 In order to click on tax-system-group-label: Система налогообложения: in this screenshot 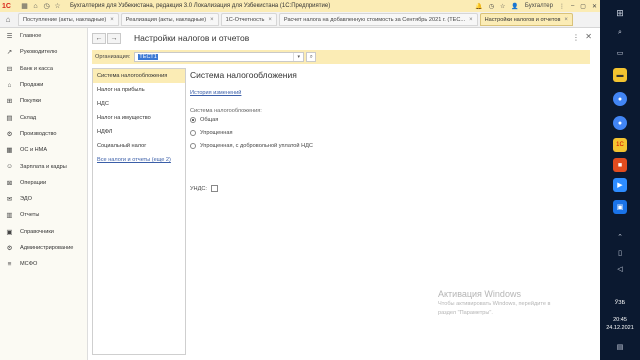, I will do `click(226, 111)`.